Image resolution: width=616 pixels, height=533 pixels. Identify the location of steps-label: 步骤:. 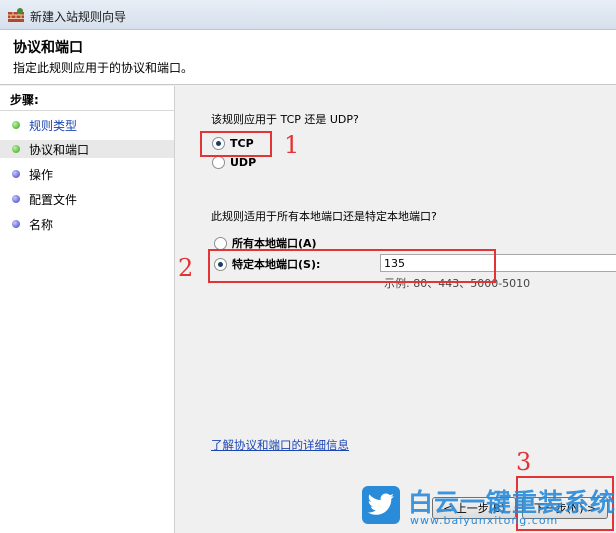
(24, 100).